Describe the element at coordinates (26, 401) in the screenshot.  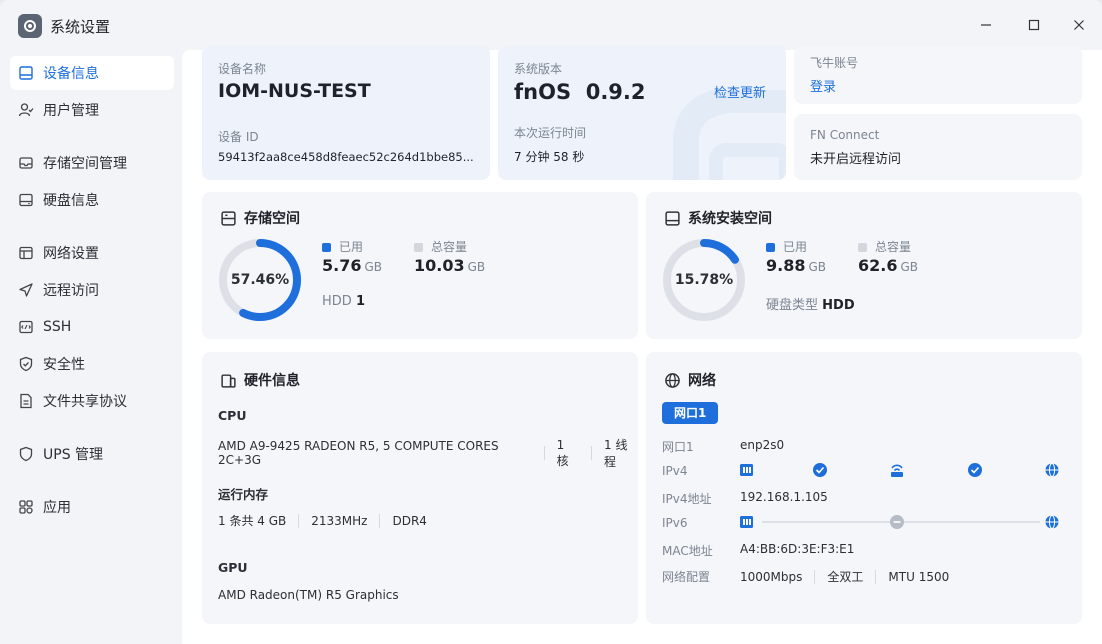
I see `file-share-icon` at that location.